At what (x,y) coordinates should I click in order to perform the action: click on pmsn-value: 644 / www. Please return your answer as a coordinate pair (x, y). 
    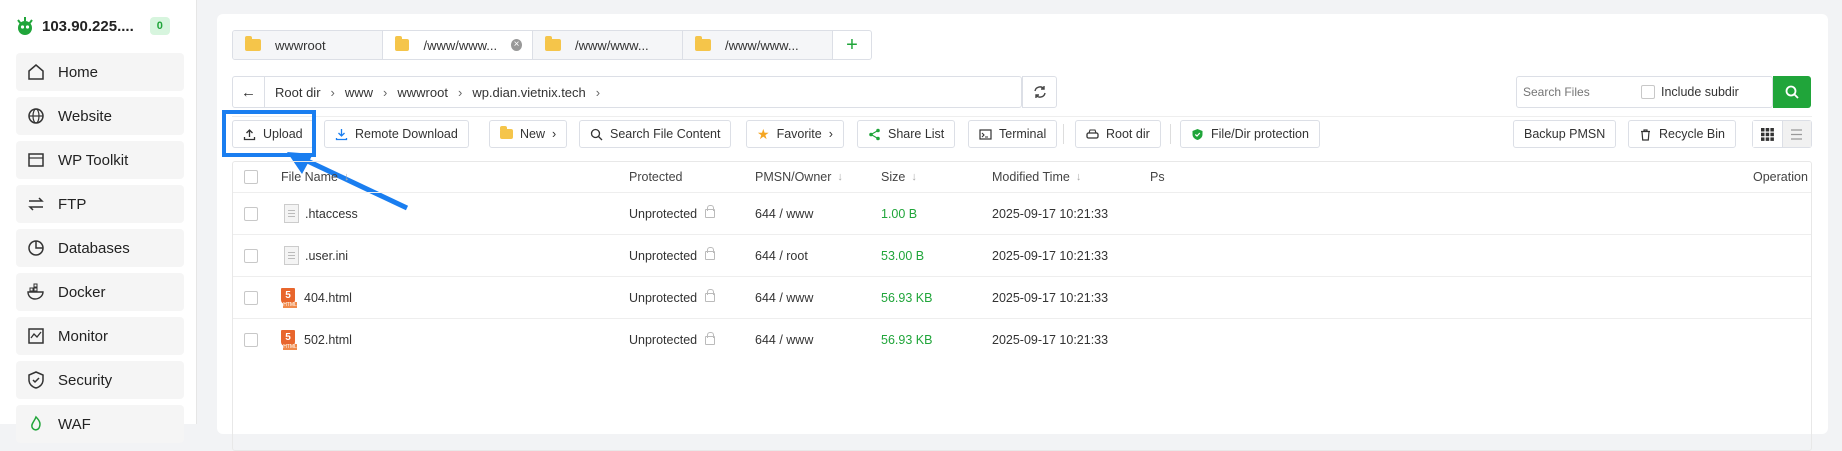
    Looking at the image, I should click on (784, 340).